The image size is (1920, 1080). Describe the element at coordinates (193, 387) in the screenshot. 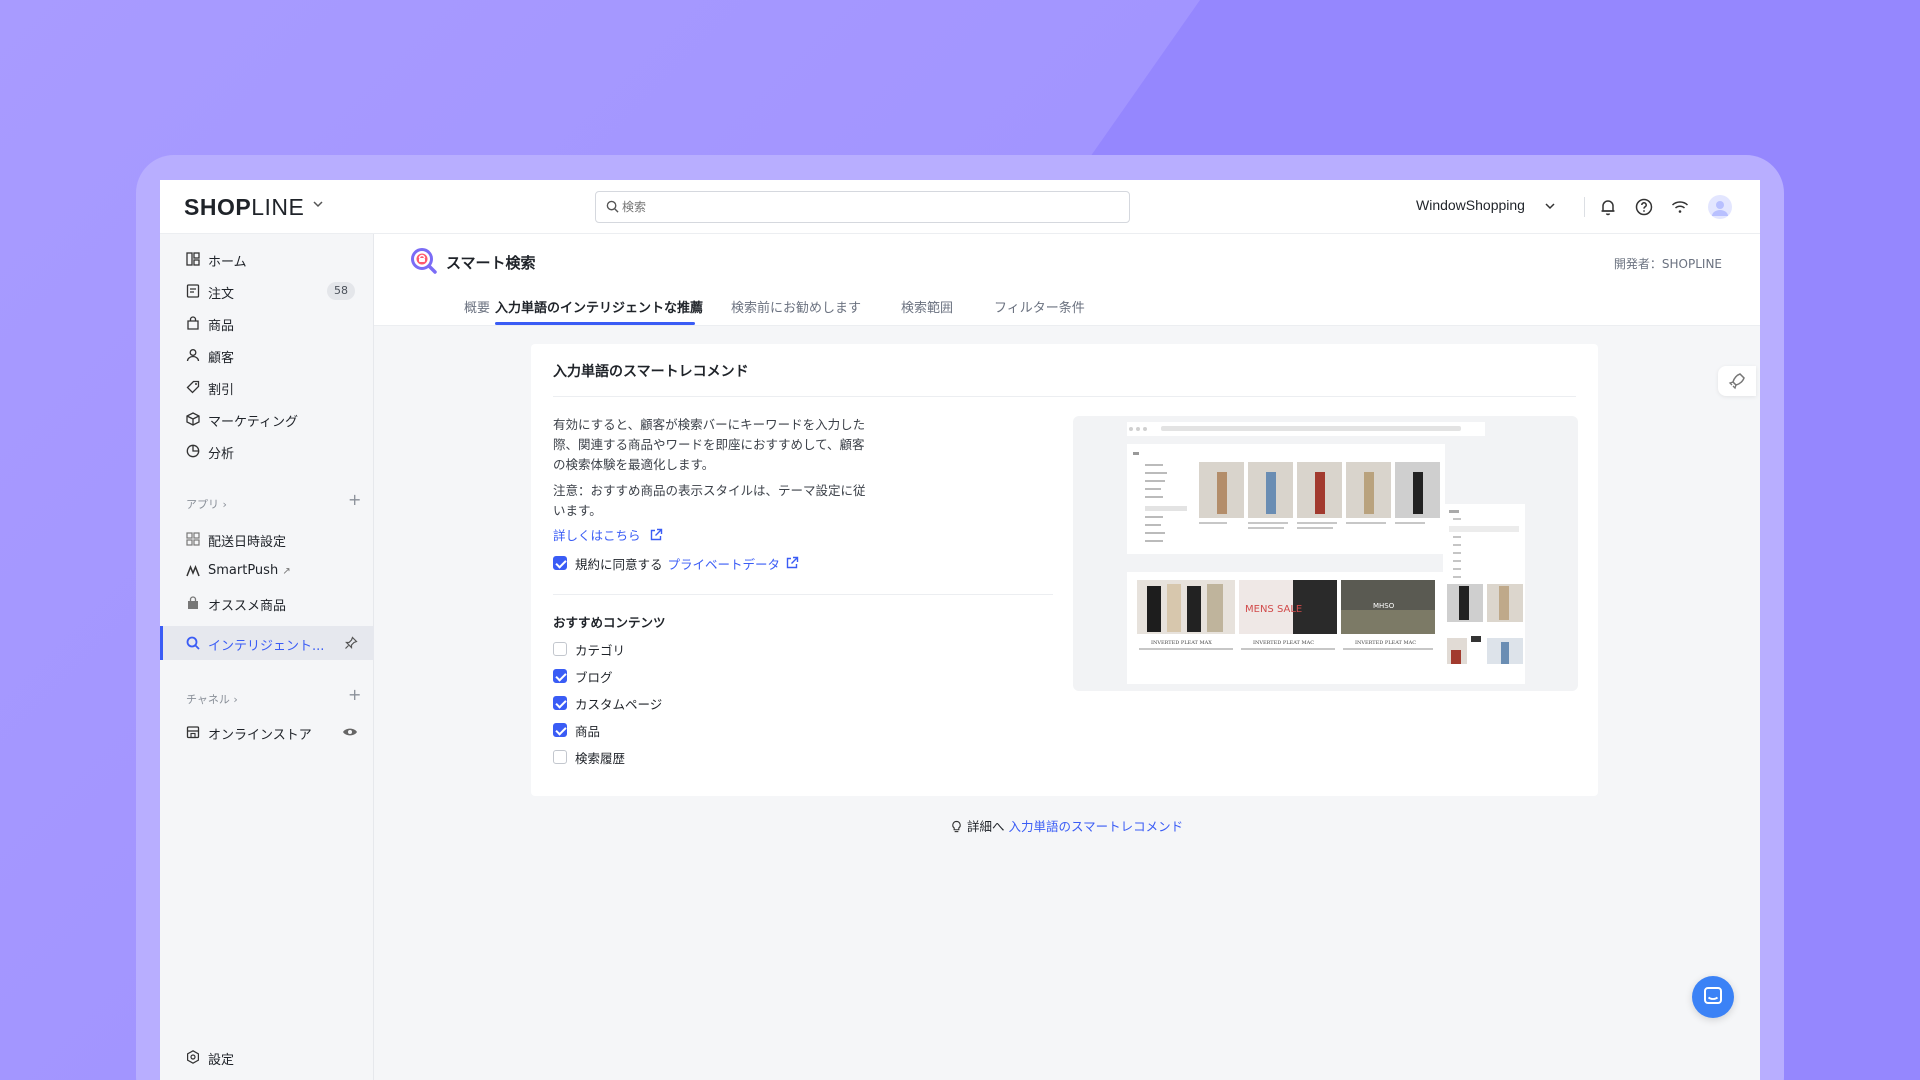

I see `tag-icon` at that location.